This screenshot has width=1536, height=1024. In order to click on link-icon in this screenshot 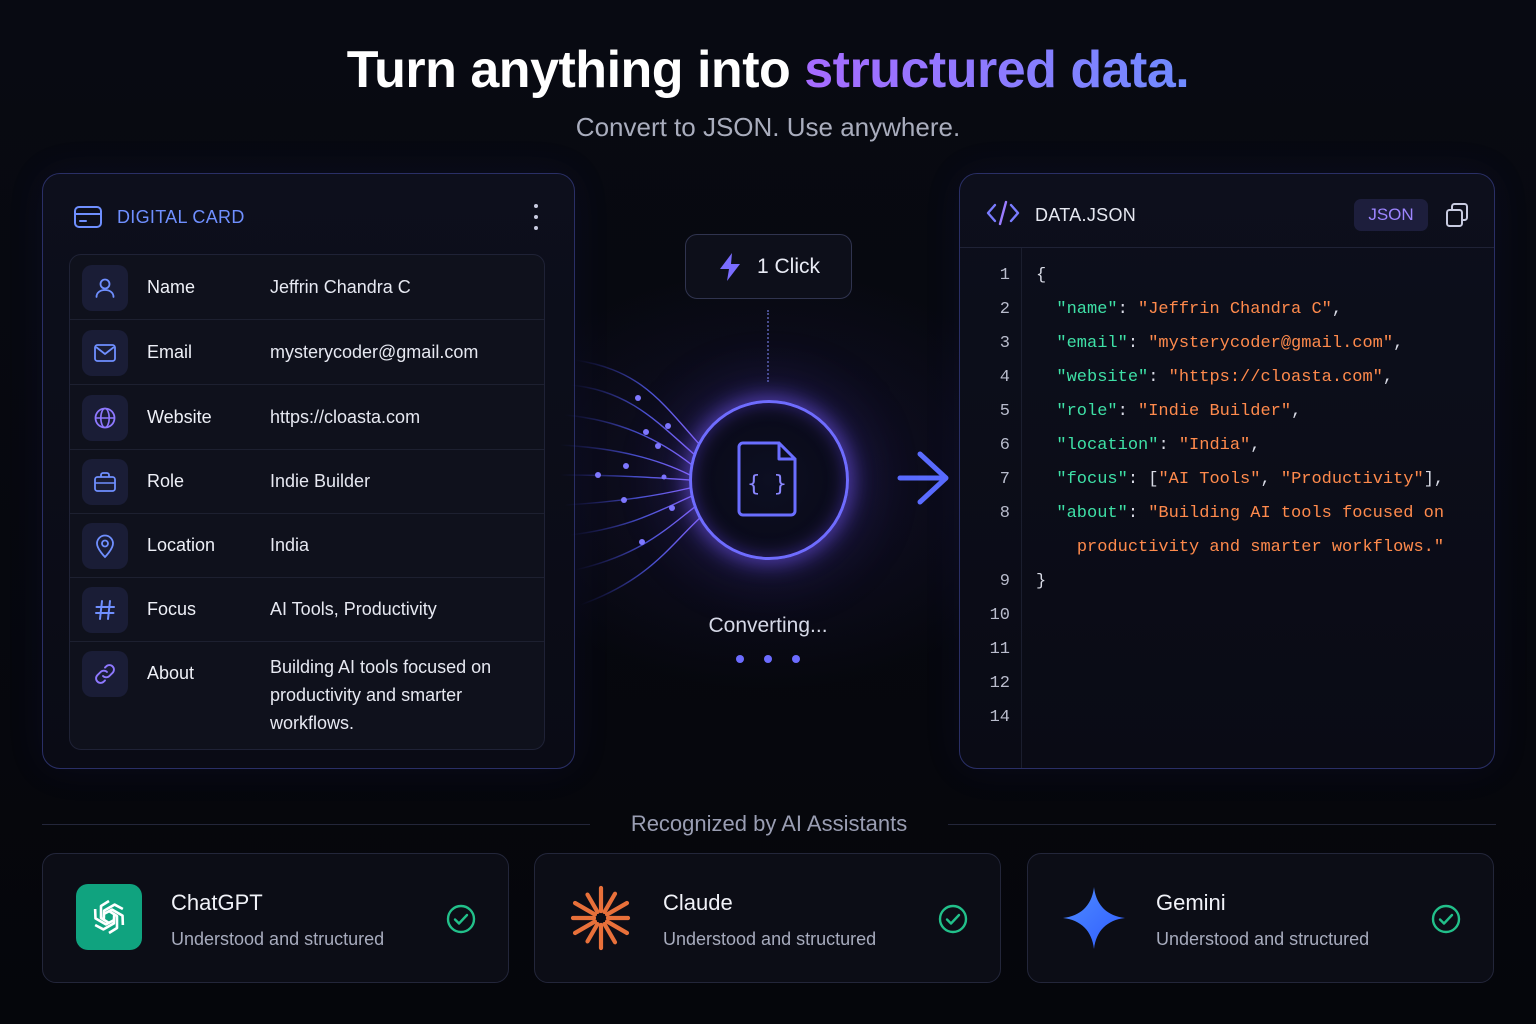, I will do `click(105, 674)`.